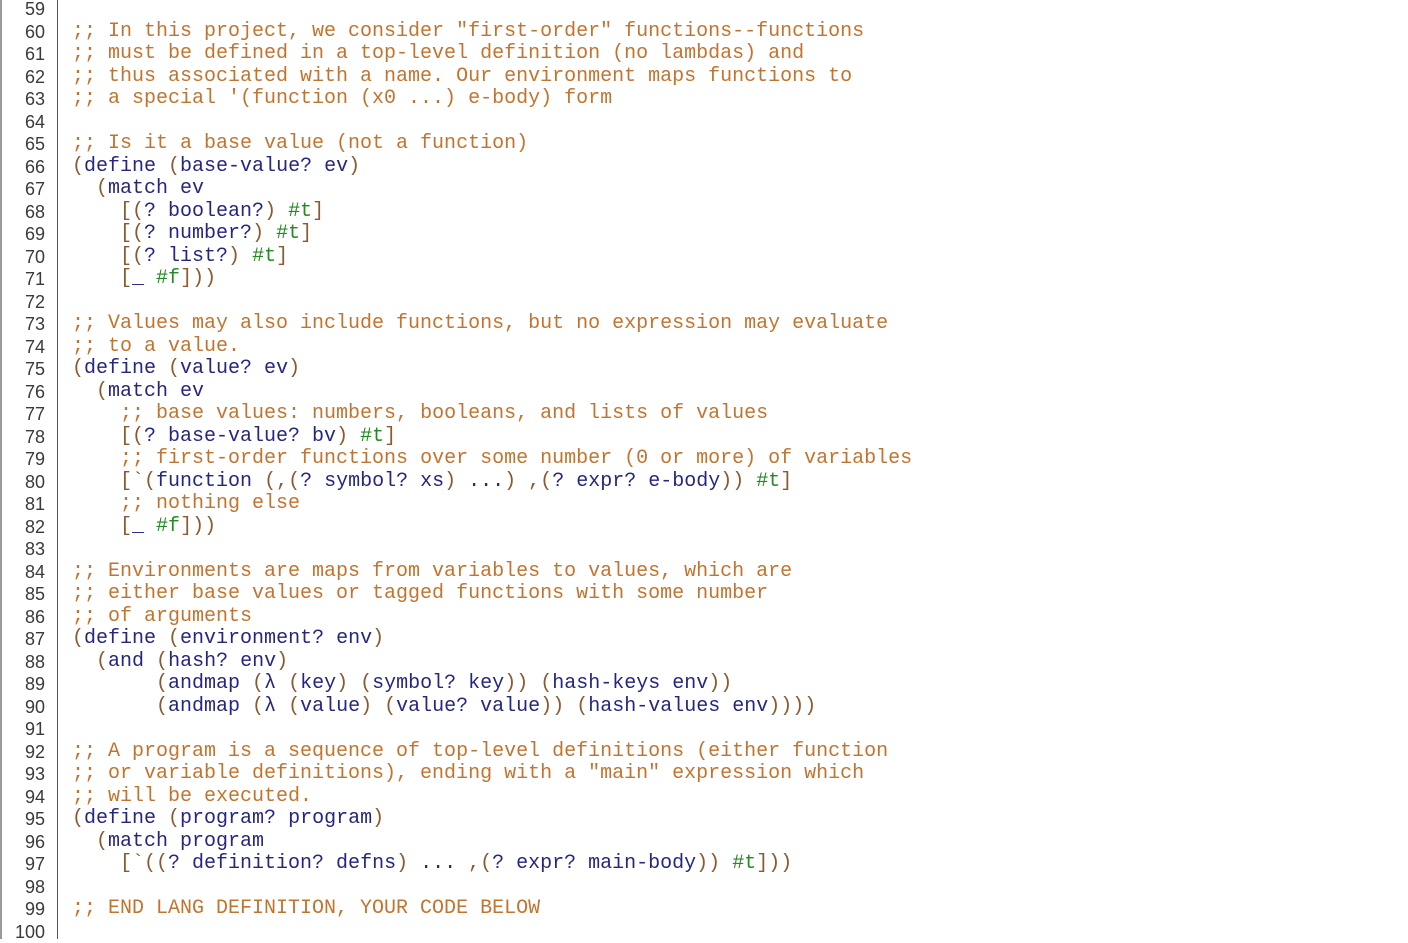 This screenshot has width=1408, height=943. Describe the element at coordinates (126, 368) in the screenshot. I see `identifier-token: define` at that location.